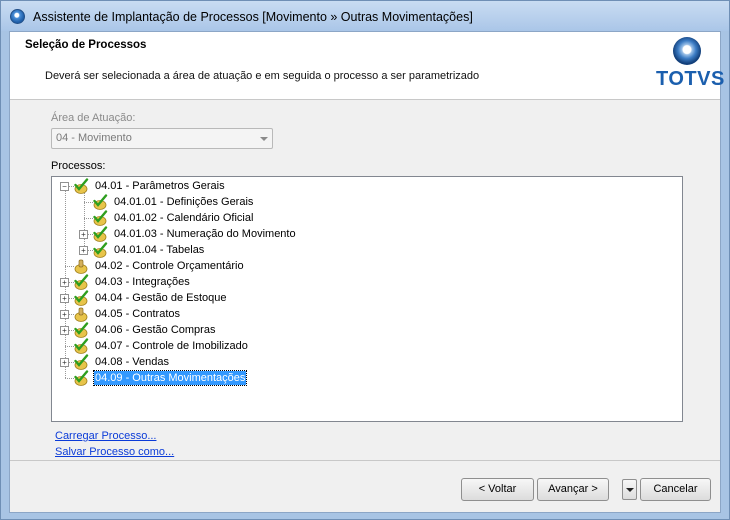 This screenshot has height=520, width=730. What do you see at coordinates (64, 186) in the screenshot?
I see `collapse-icon: −` at bounding box center [64, 186].